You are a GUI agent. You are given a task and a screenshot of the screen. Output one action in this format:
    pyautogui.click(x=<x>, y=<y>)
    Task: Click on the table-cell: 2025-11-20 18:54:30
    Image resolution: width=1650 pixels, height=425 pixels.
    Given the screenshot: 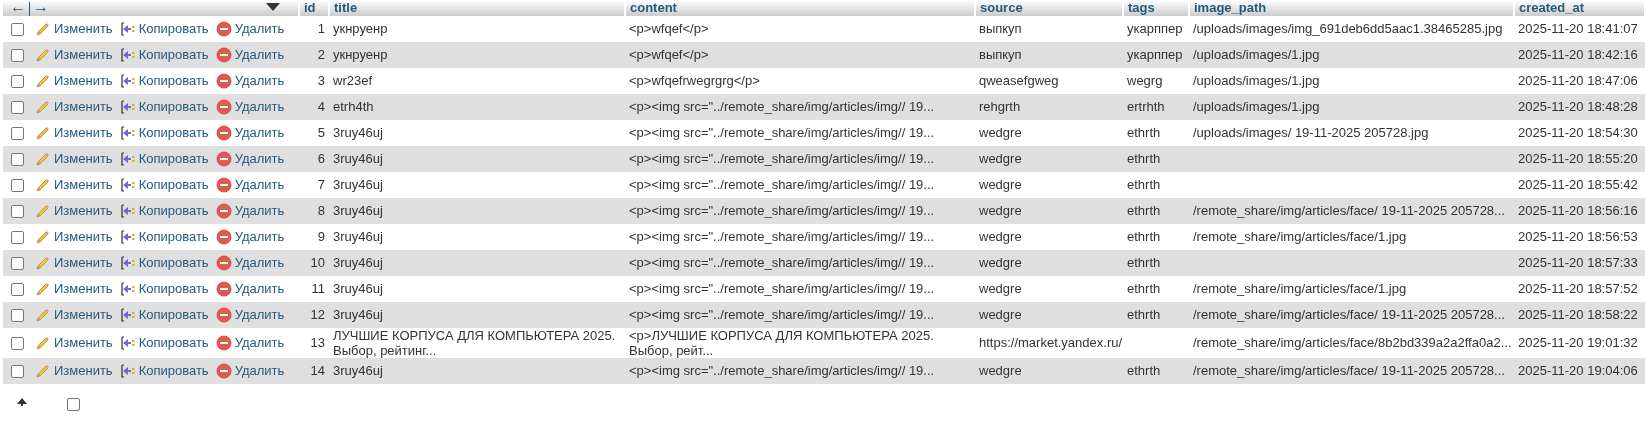 What is the action you would take?
    pyautogui.click(x=1578, y=133)
    